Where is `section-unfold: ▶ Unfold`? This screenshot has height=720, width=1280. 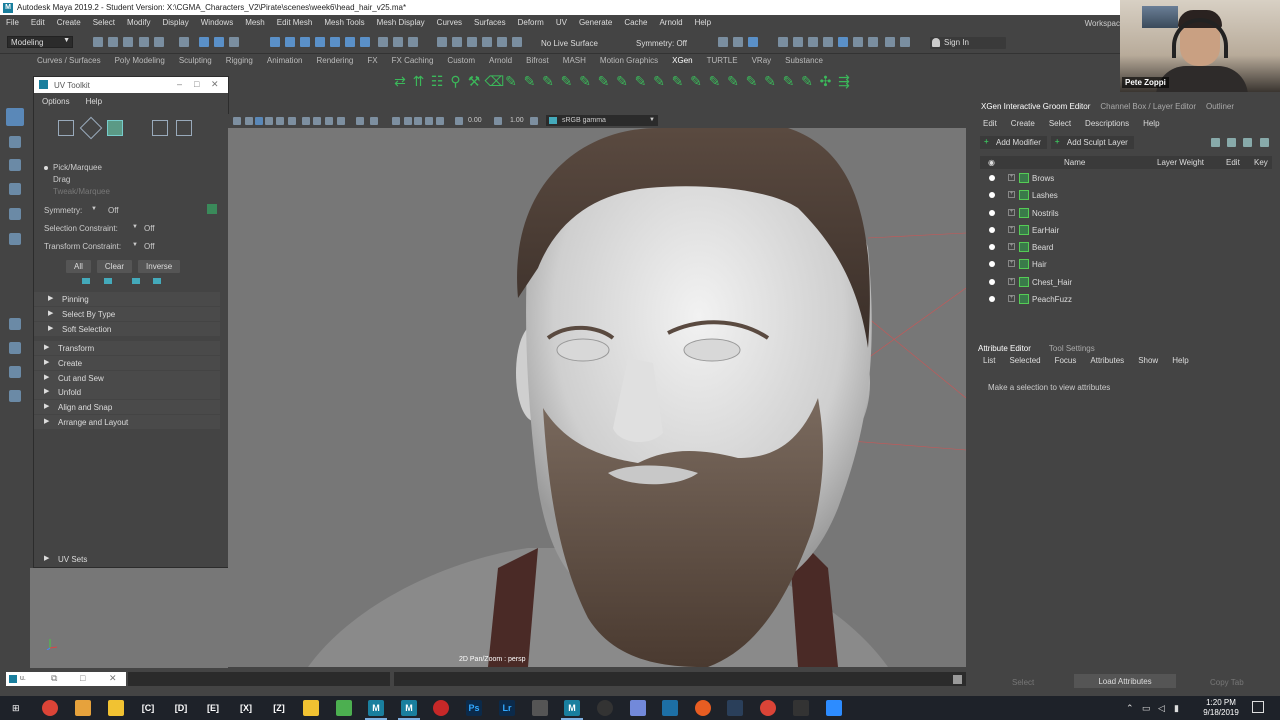
section-unfold: ▶ Unfold is located at coordinates (127, 392).